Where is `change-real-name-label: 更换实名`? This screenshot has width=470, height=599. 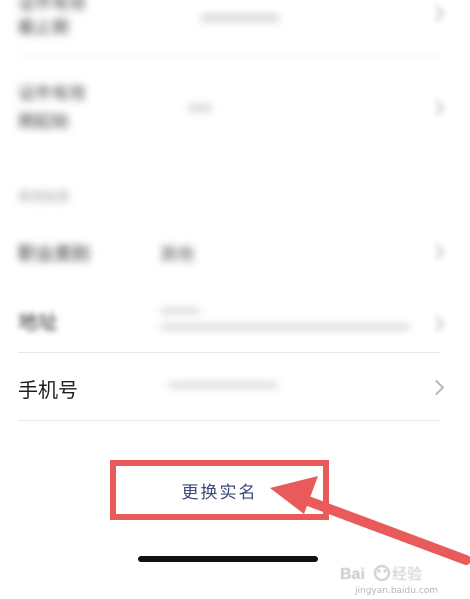
change-real-name-label: 更换实名 is located at coordinates (219, 492).